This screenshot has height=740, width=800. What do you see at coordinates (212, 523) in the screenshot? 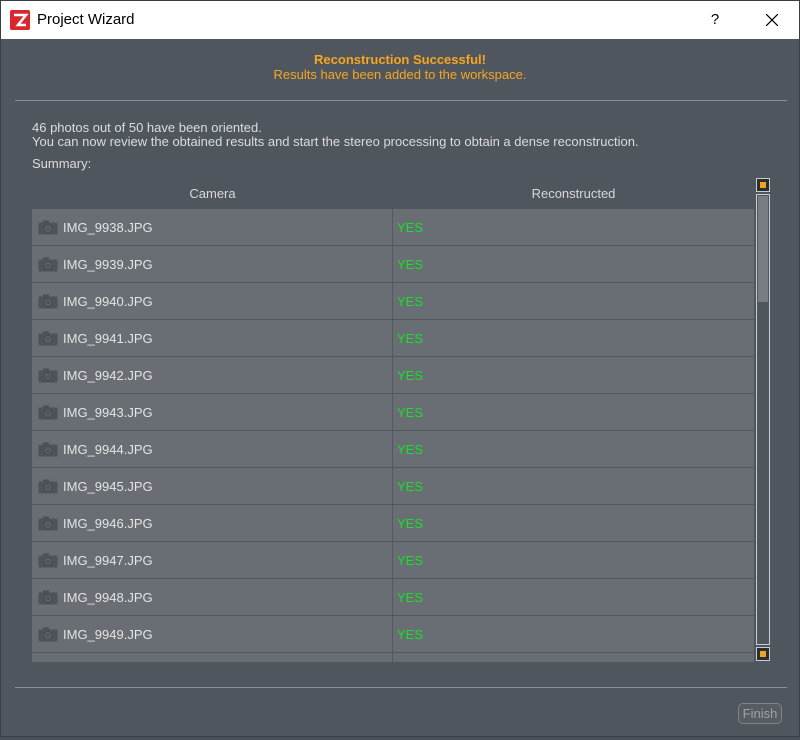
I see `camera-cell: IMG_9946.JPG` at bounding box center [212, 523].